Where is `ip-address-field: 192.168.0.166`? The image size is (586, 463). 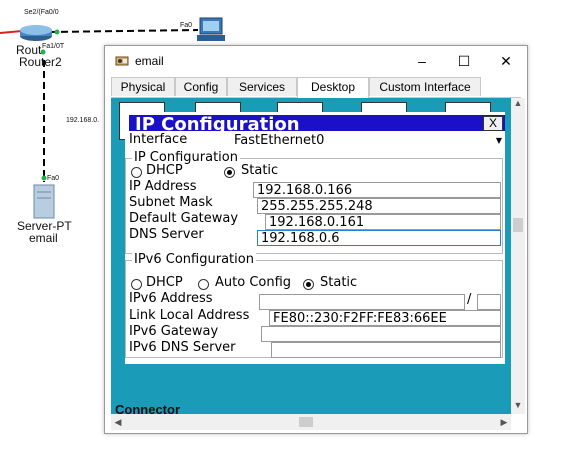 ip-address-field: 192.168.0.166 is located at coordinates (377, 190).